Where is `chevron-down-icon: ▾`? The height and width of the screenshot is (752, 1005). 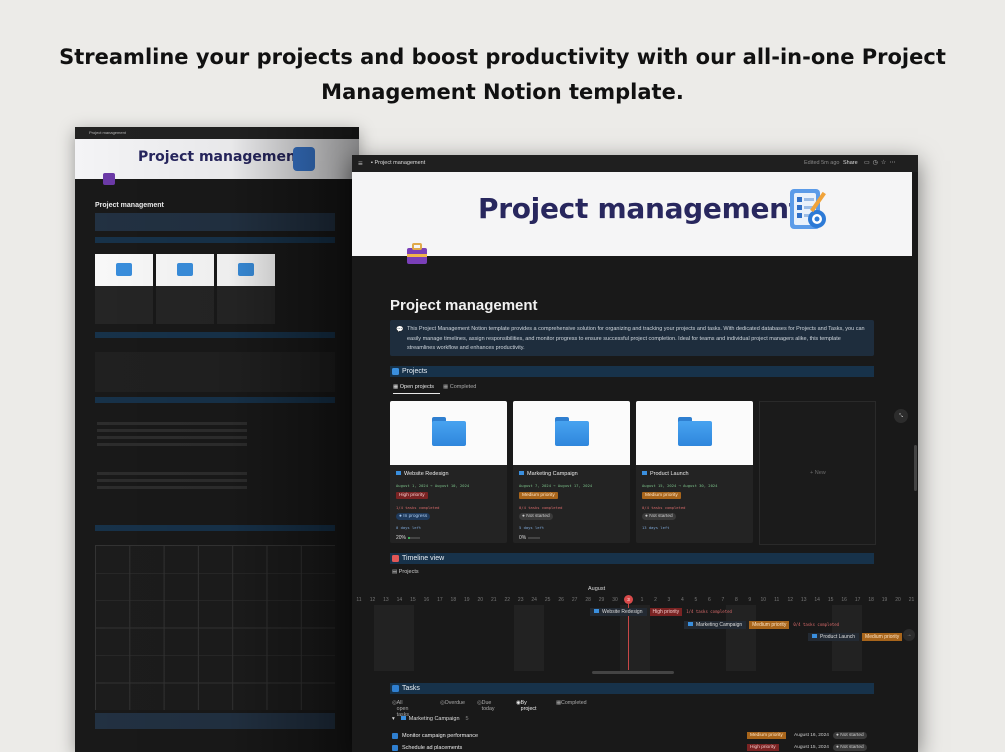 chevron-down-icon: ▾ is located at coordinates (393, 719).